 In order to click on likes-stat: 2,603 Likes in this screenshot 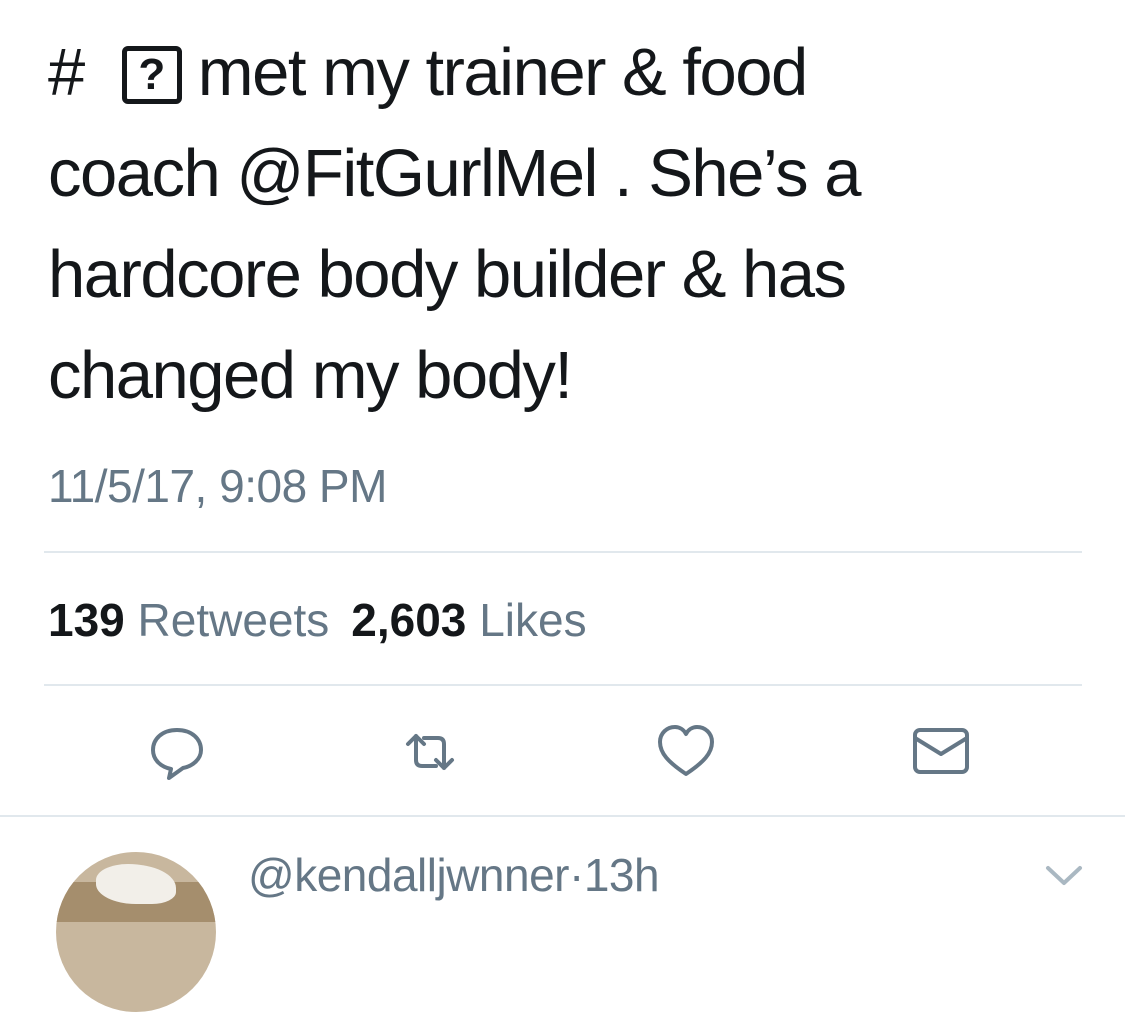, I will do `click(468, 620)`.